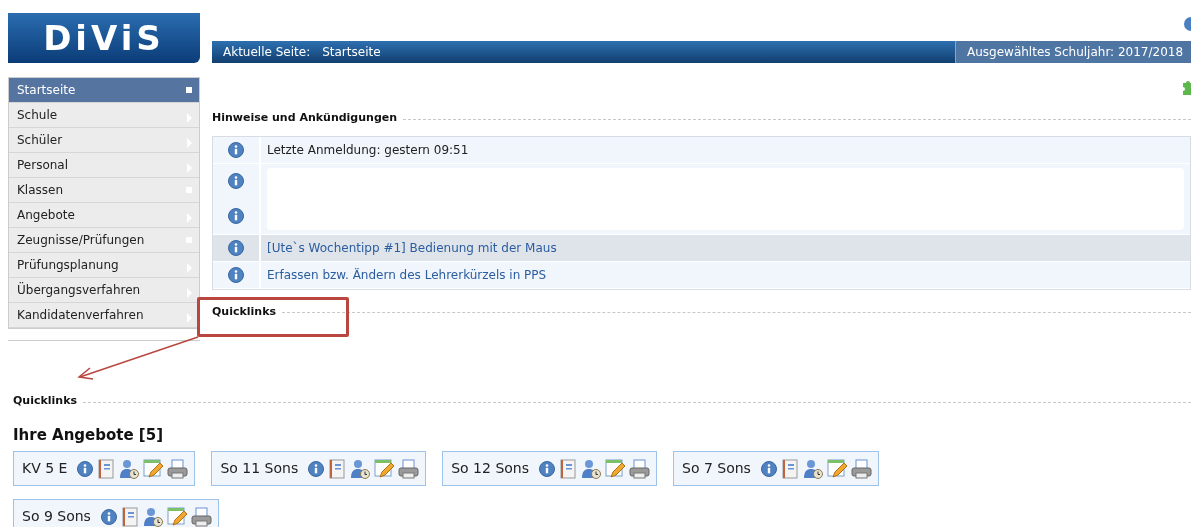 Image resolution: width=1191 pixels, height=527 pixels. I want to click on school-year: Ausgewähltes Schuljahr: 2017/2018, so click(1075, 52).